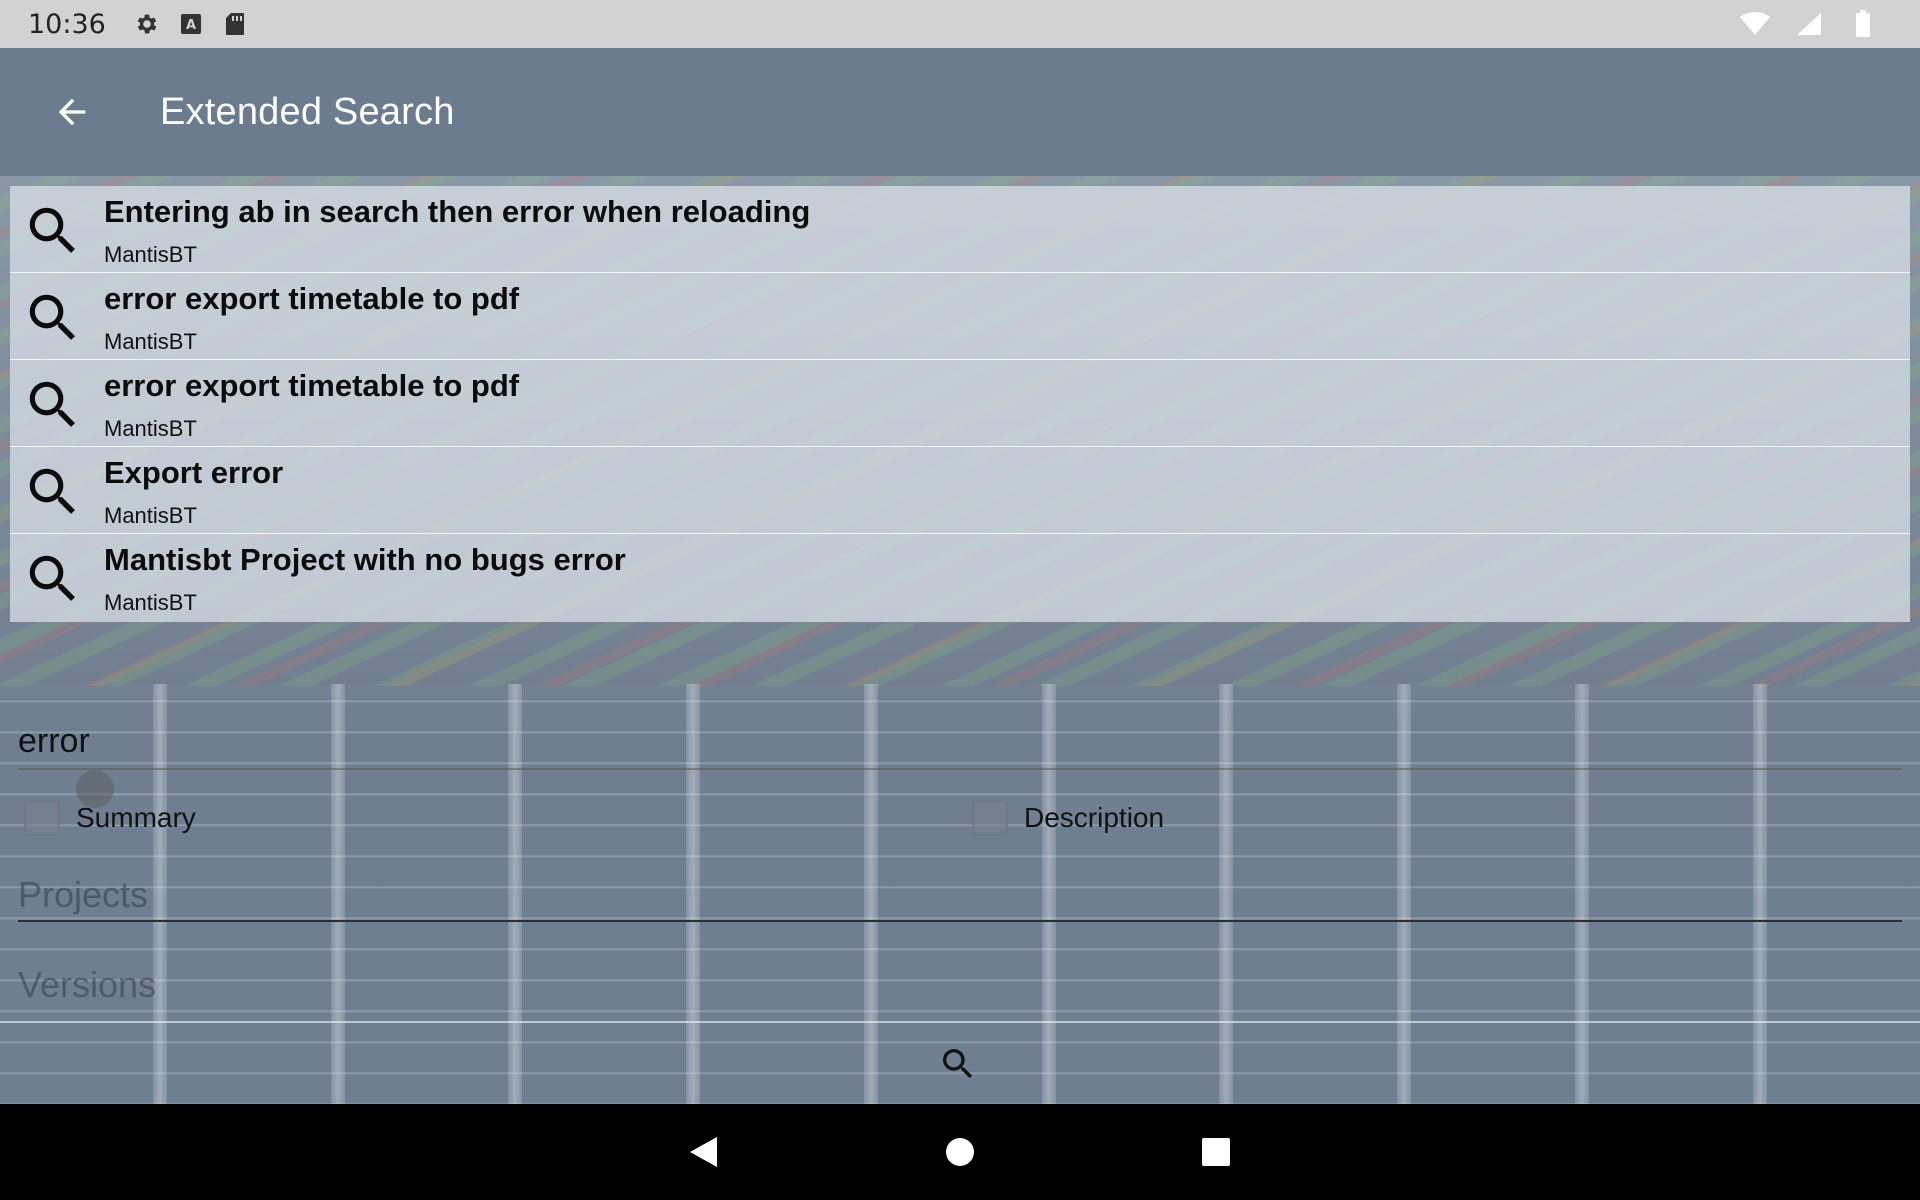 The image size is (1920, 1200). What do you see at coordinates (235, 24) in the screenshot?
I see `sd-card-icon` at bounding box center [235, 24].